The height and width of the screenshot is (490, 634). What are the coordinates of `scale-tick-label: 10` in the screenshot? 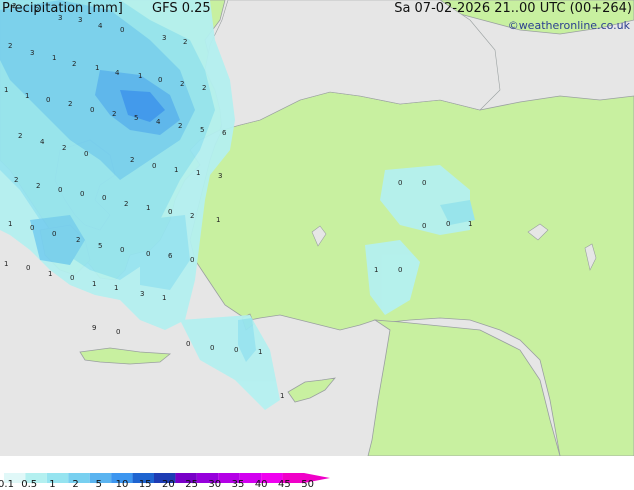 It's located at (122, 484).